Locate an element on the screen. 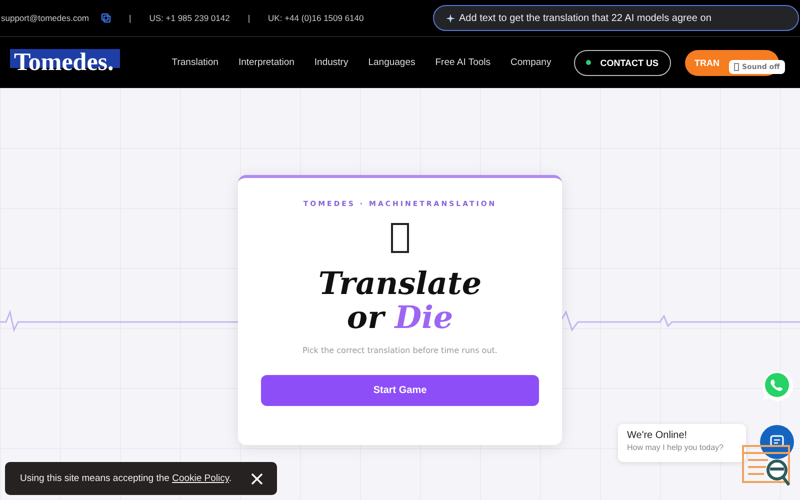 Image resolution: width=800 pixels, height=500 pixels. nav-link: Industry is located at coordinates (331, 62).